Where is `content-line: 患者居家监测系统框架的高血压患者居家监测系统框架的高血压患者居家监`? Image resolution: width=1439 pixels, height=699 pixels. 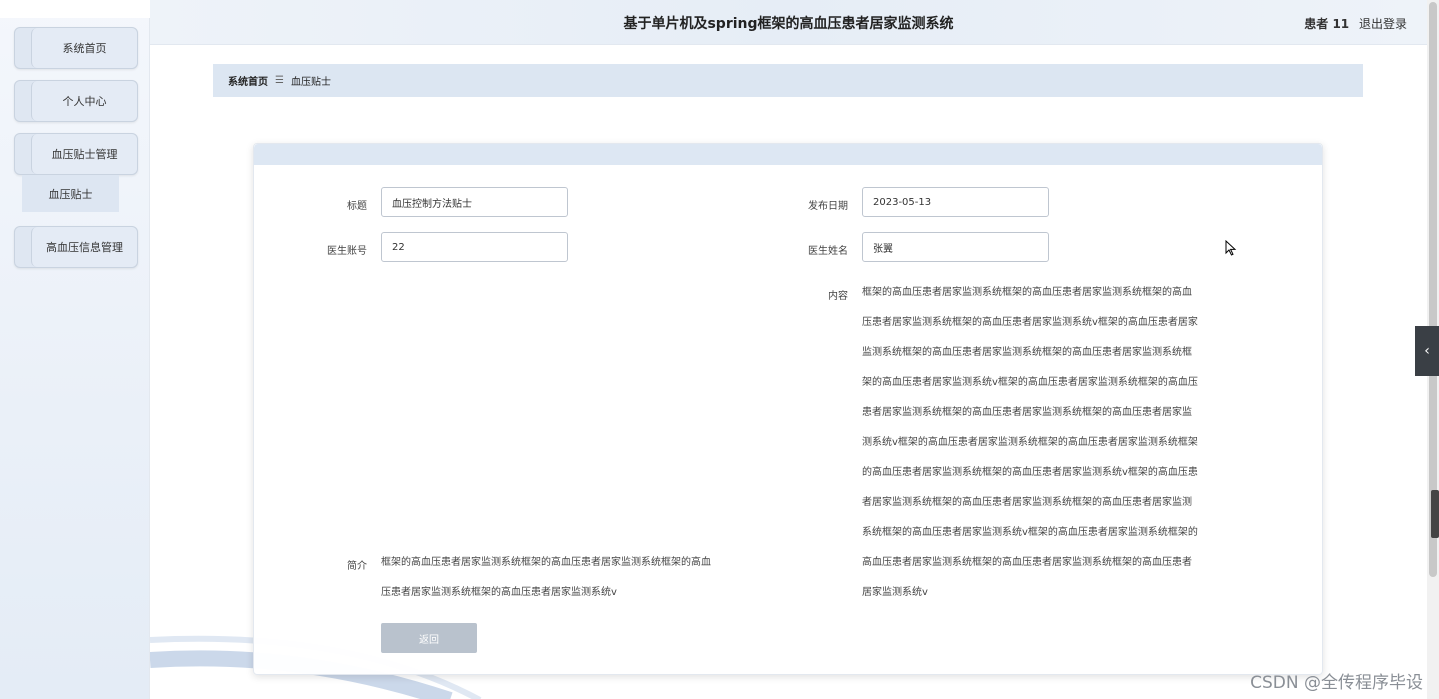 content-line: 患者居家监测系统框架的高血压患者居家监测系统框架的高血压患者居家监 is located at coordinates (1027, 412).